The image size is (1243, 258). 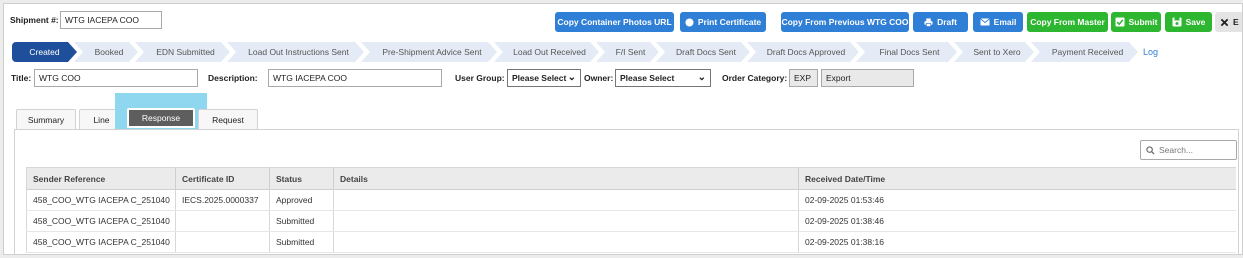 I want to click on exit-button: E, so click(x=1228, y=22).